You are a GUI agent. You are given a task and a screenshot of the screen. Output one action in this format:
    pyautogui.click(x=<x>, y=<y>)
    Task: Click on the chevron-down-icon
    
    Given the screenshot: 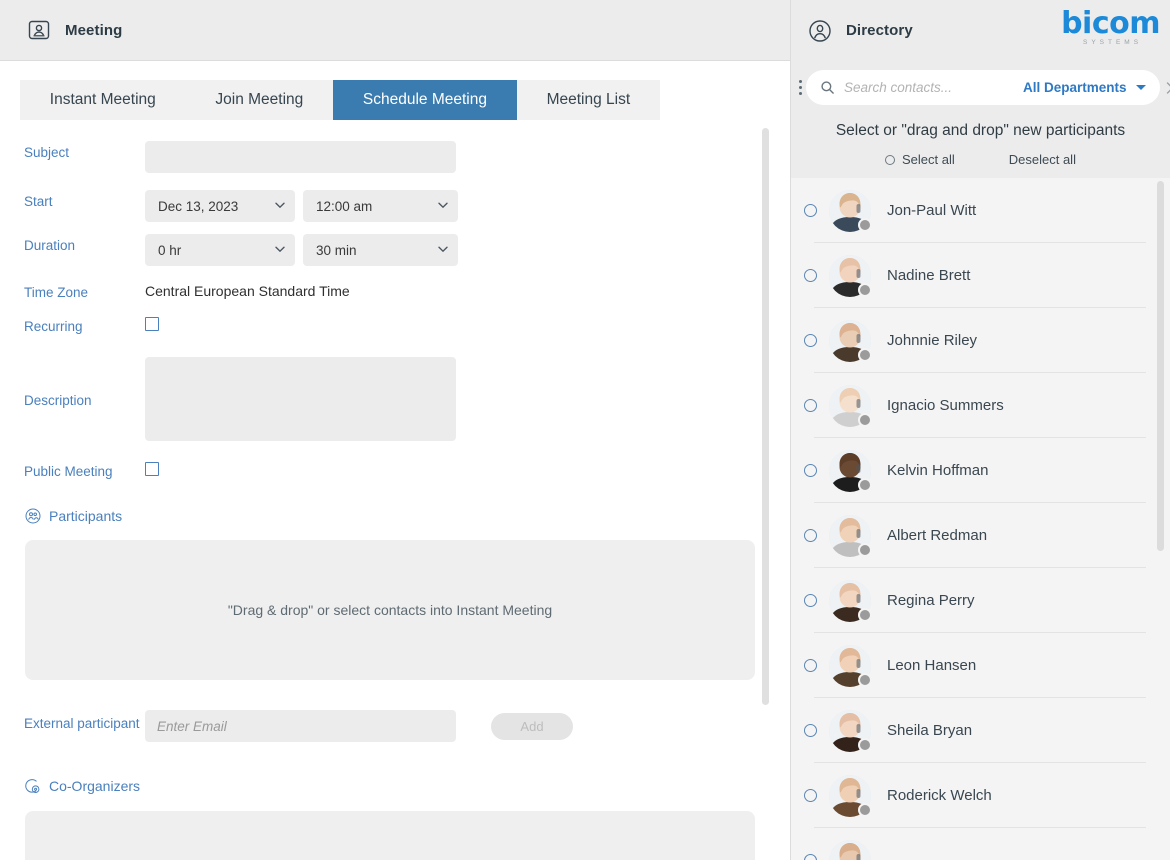 What is the action you would take?
    pyautogui.click(x=1140, y=87)
    